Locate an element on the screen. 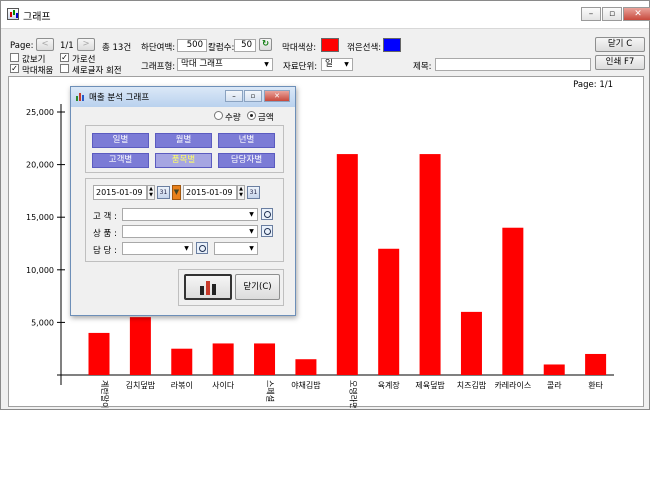  bar-chart-icon is located at coordinates (208, 288).